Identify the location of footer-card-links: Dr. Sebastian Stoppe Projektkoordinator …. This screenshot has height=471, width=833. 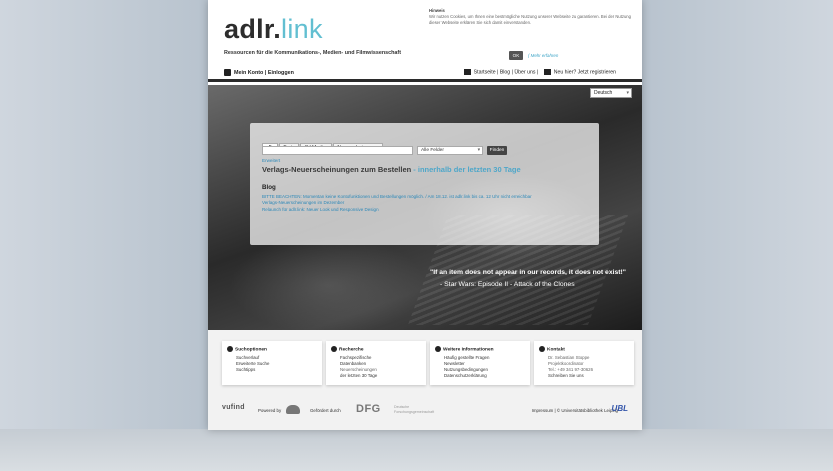
(570, 367).